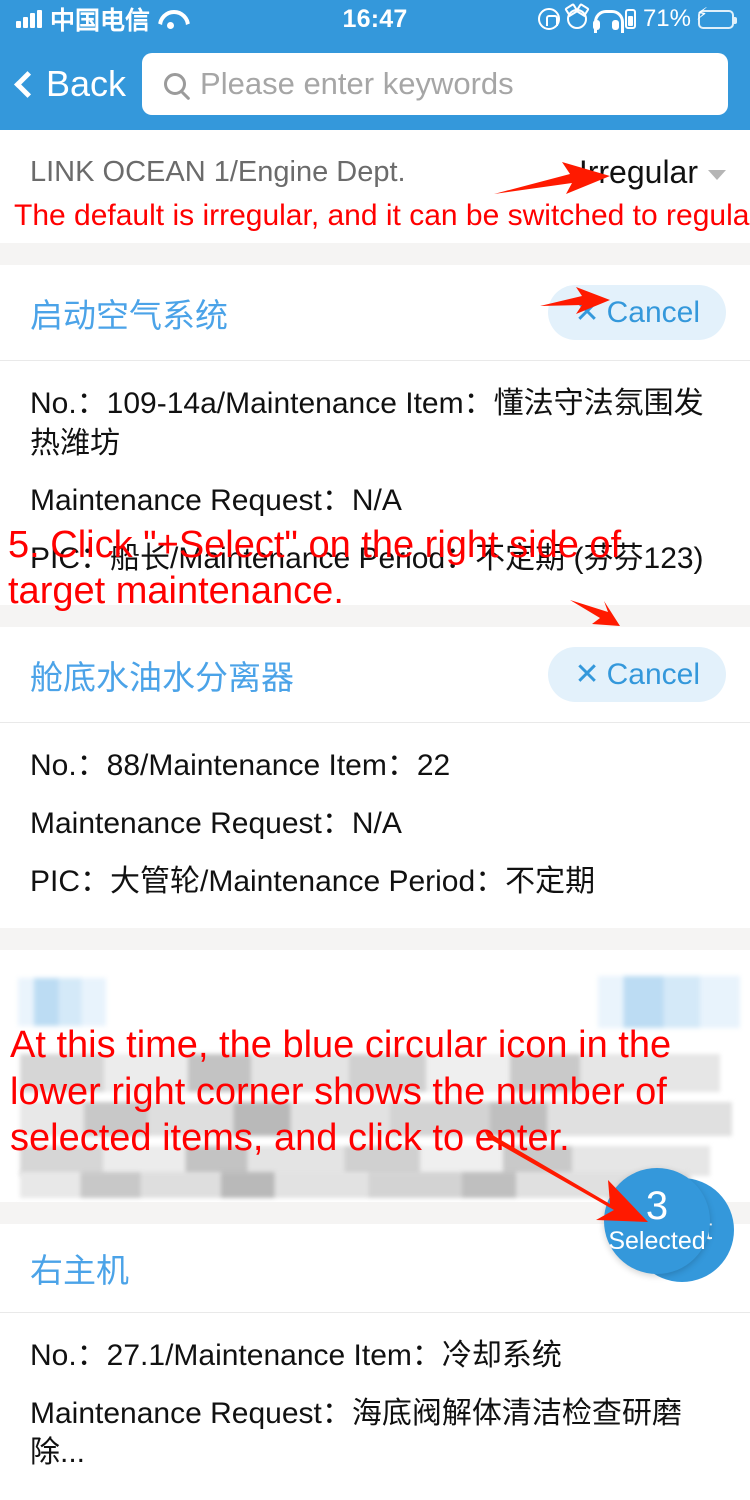 The height and width of the screenshot is (1500, 750). What do you see at coordinates (170, 19) in the screenshot?
I see `wifi-icon` at bounding box center [170, 19].